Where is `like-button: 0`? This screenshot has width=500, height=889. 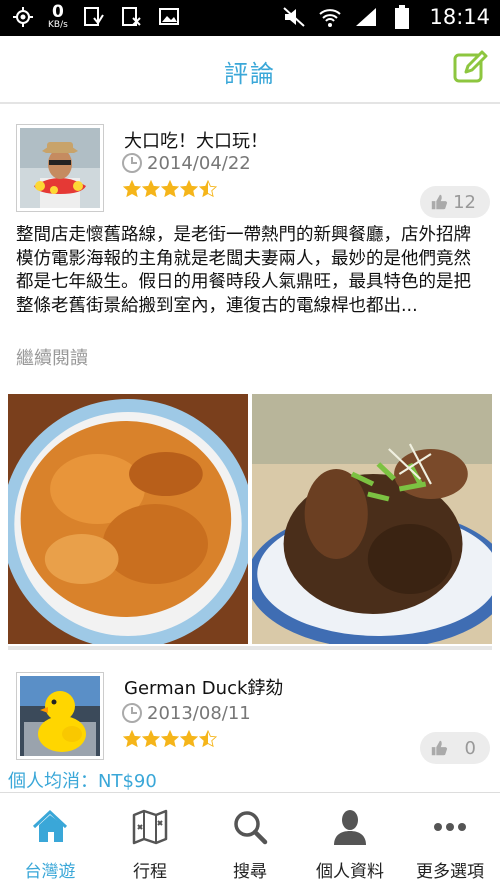 like-button: 0 is located at coordinates (455, 748).